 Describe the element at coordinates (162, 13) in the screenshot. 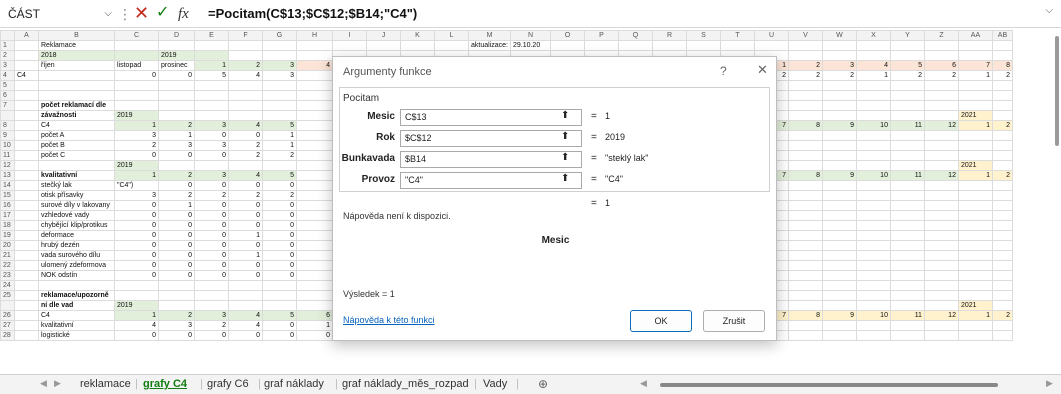

I see `confirm-icon: ✓` at that location.